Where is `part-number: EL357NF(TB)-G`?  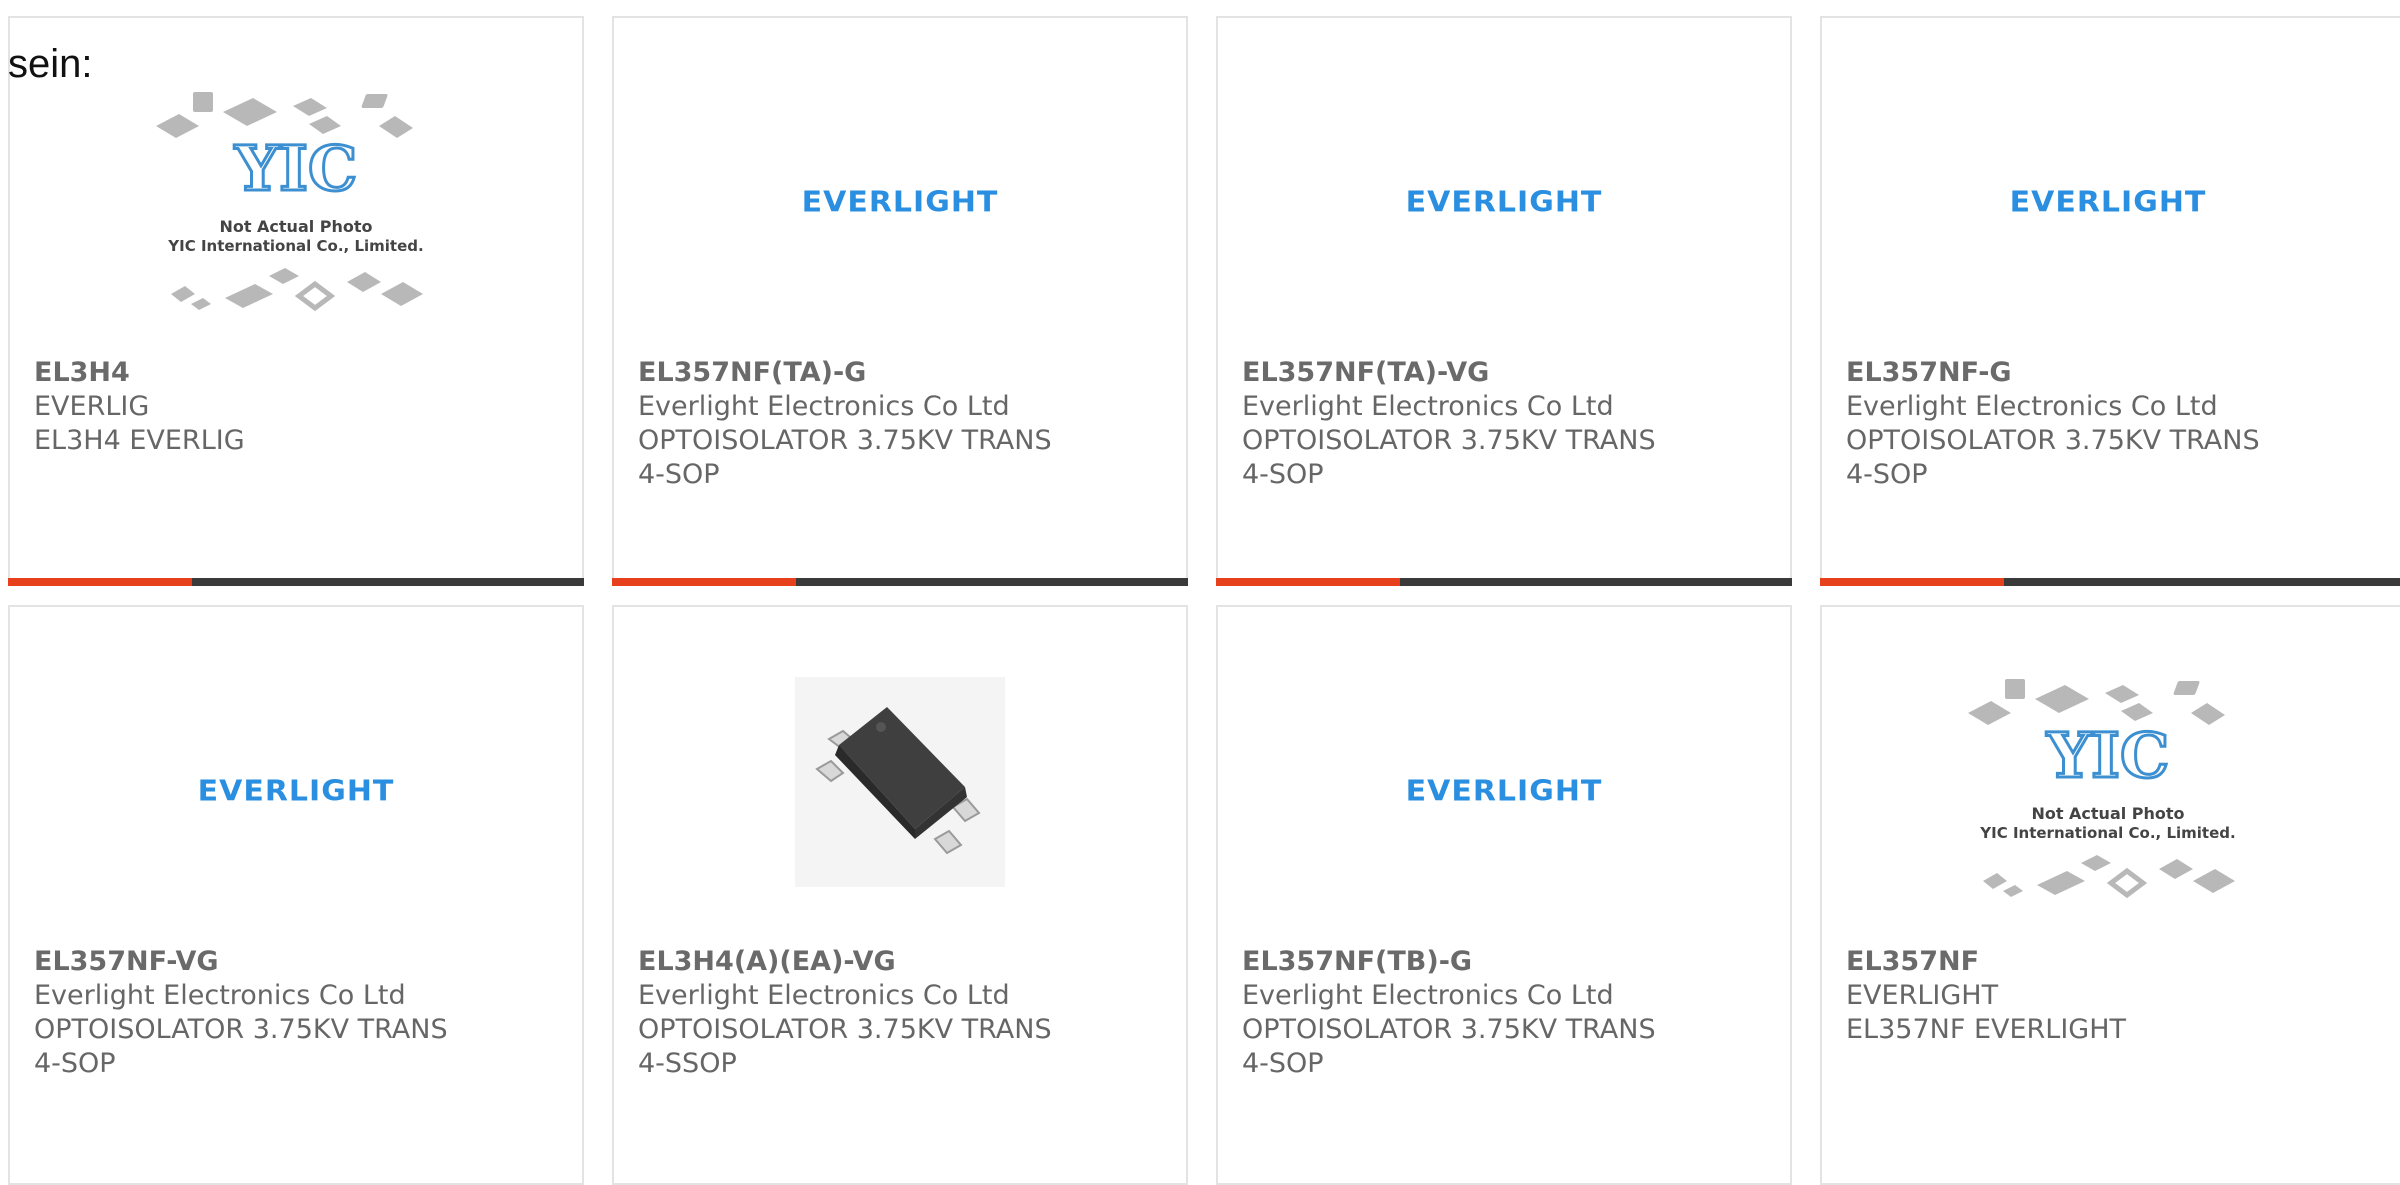 part-number: EL357NF(TB)-G is located at coordinates (1511, 962).